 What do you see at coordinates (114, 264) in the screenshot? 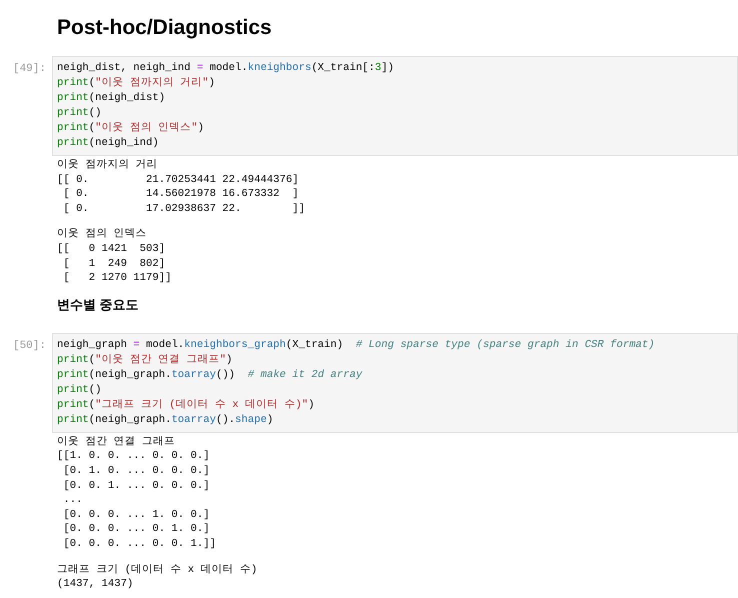
I see `output-line: [ 1 249 802]` at bounding box center [114, 264].